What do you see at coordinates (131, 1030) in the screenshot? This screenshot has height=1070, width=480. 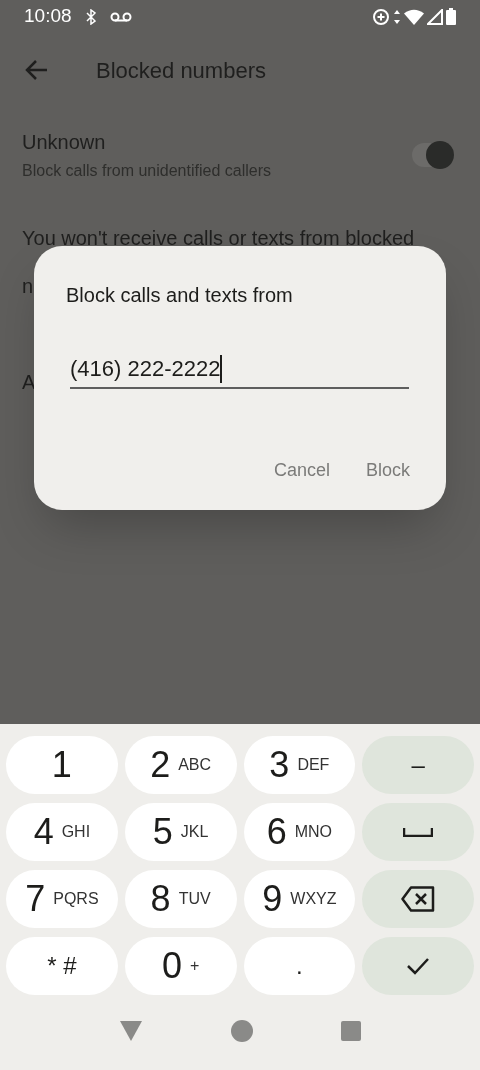 I see `back-nav-icon` at bounding box center [131, 1030].